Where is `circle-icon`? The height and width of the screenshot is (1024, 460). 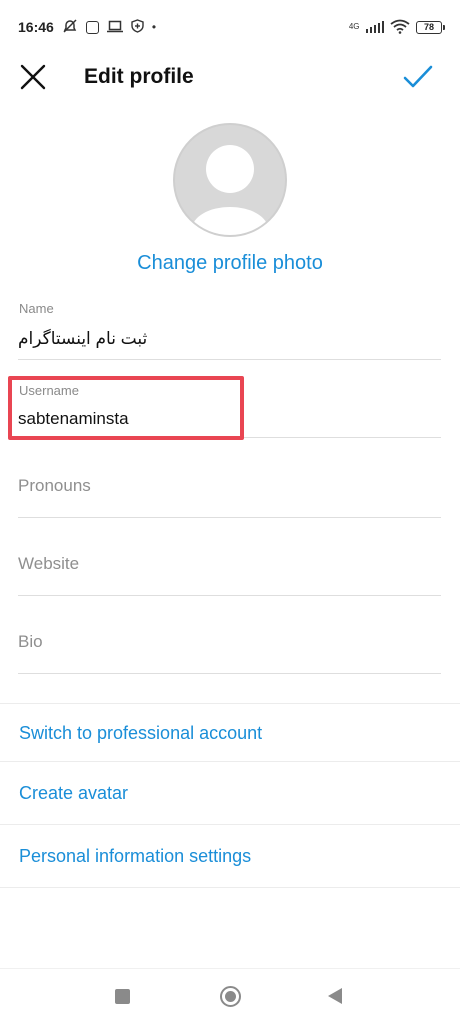
circle-icon is located at coordinates (230, 996).